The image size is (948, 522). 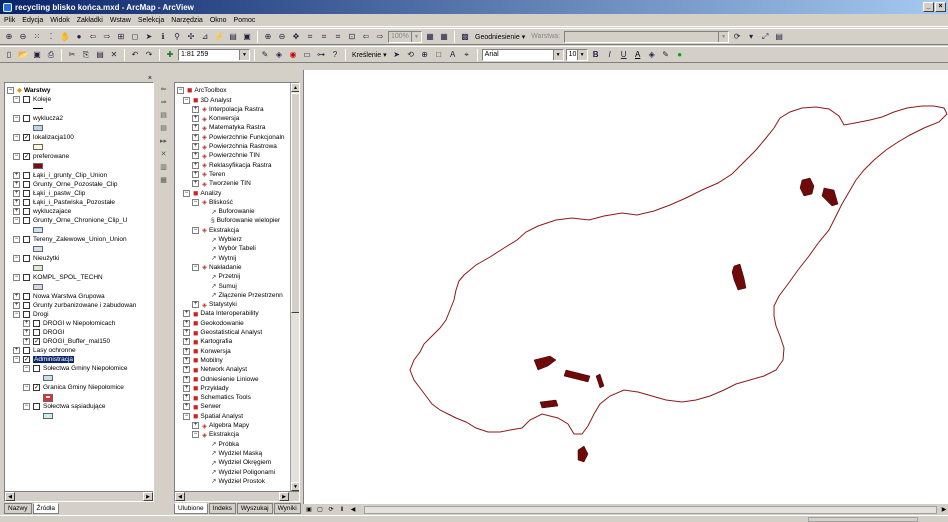 I want to click on menu-narzedzia: Narzędzia, so click(x=187, y=20).